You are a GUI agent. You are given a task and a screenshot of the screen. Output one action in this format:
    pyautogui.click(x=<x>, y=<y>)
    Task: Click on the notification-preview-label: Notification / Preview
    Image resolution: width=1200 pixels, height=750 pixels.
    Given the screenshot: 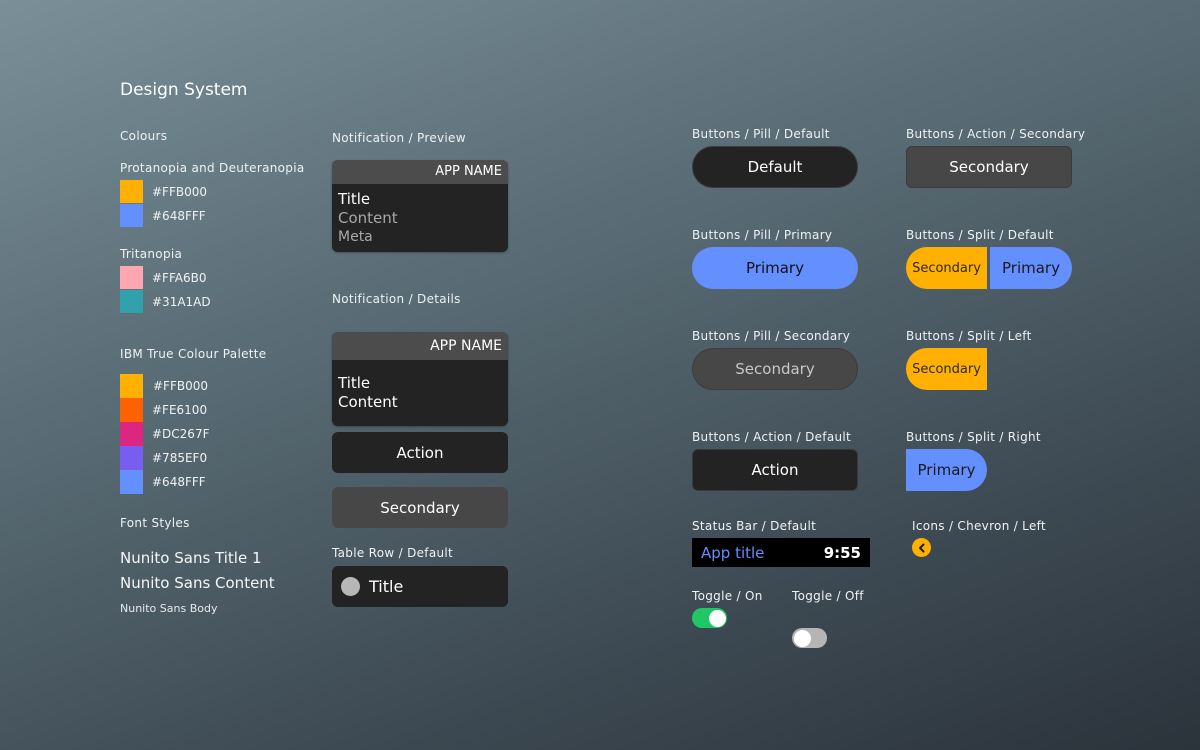 What is the action you would take?
    pyautogui.click(x=399, y=138)
    